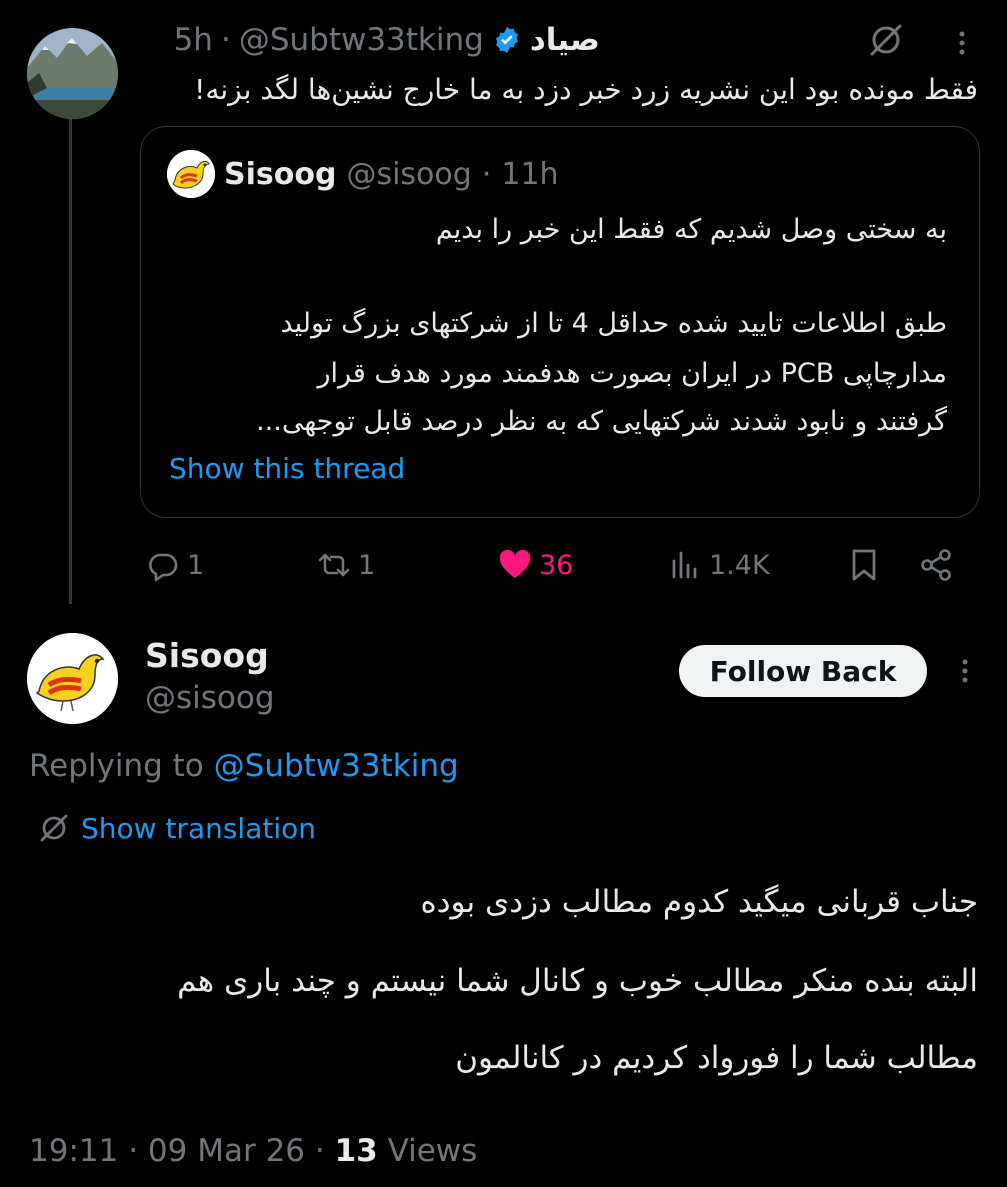 Image resolution: width=1007 pixels, height=1187 pixels. What do you see at coordinates (684, 565) in the screenshot?
I see `views-chart-icon` at bounding box center [684, 565].